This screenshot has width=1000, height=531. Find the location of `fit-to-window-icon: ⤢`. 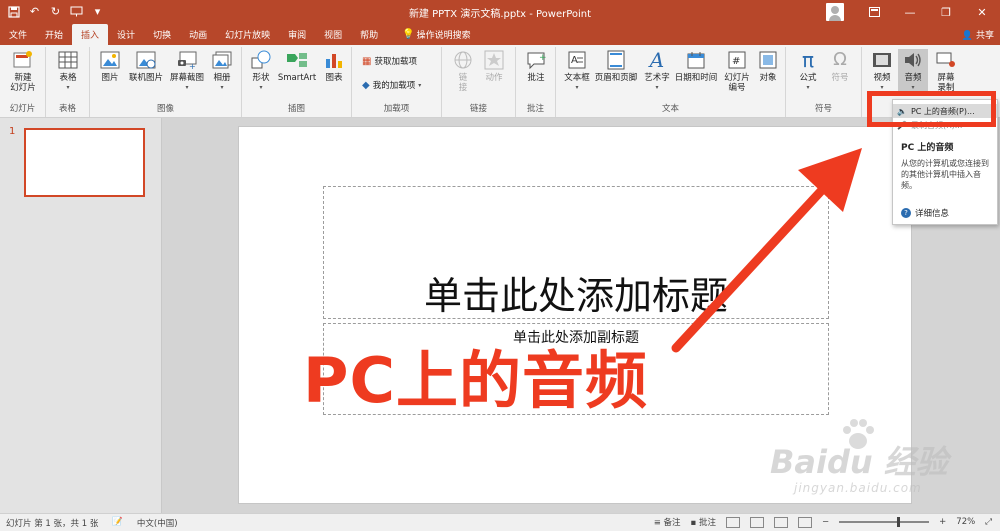

fit-to-window-icon: ⤢ is located at coordinates (988, 522).